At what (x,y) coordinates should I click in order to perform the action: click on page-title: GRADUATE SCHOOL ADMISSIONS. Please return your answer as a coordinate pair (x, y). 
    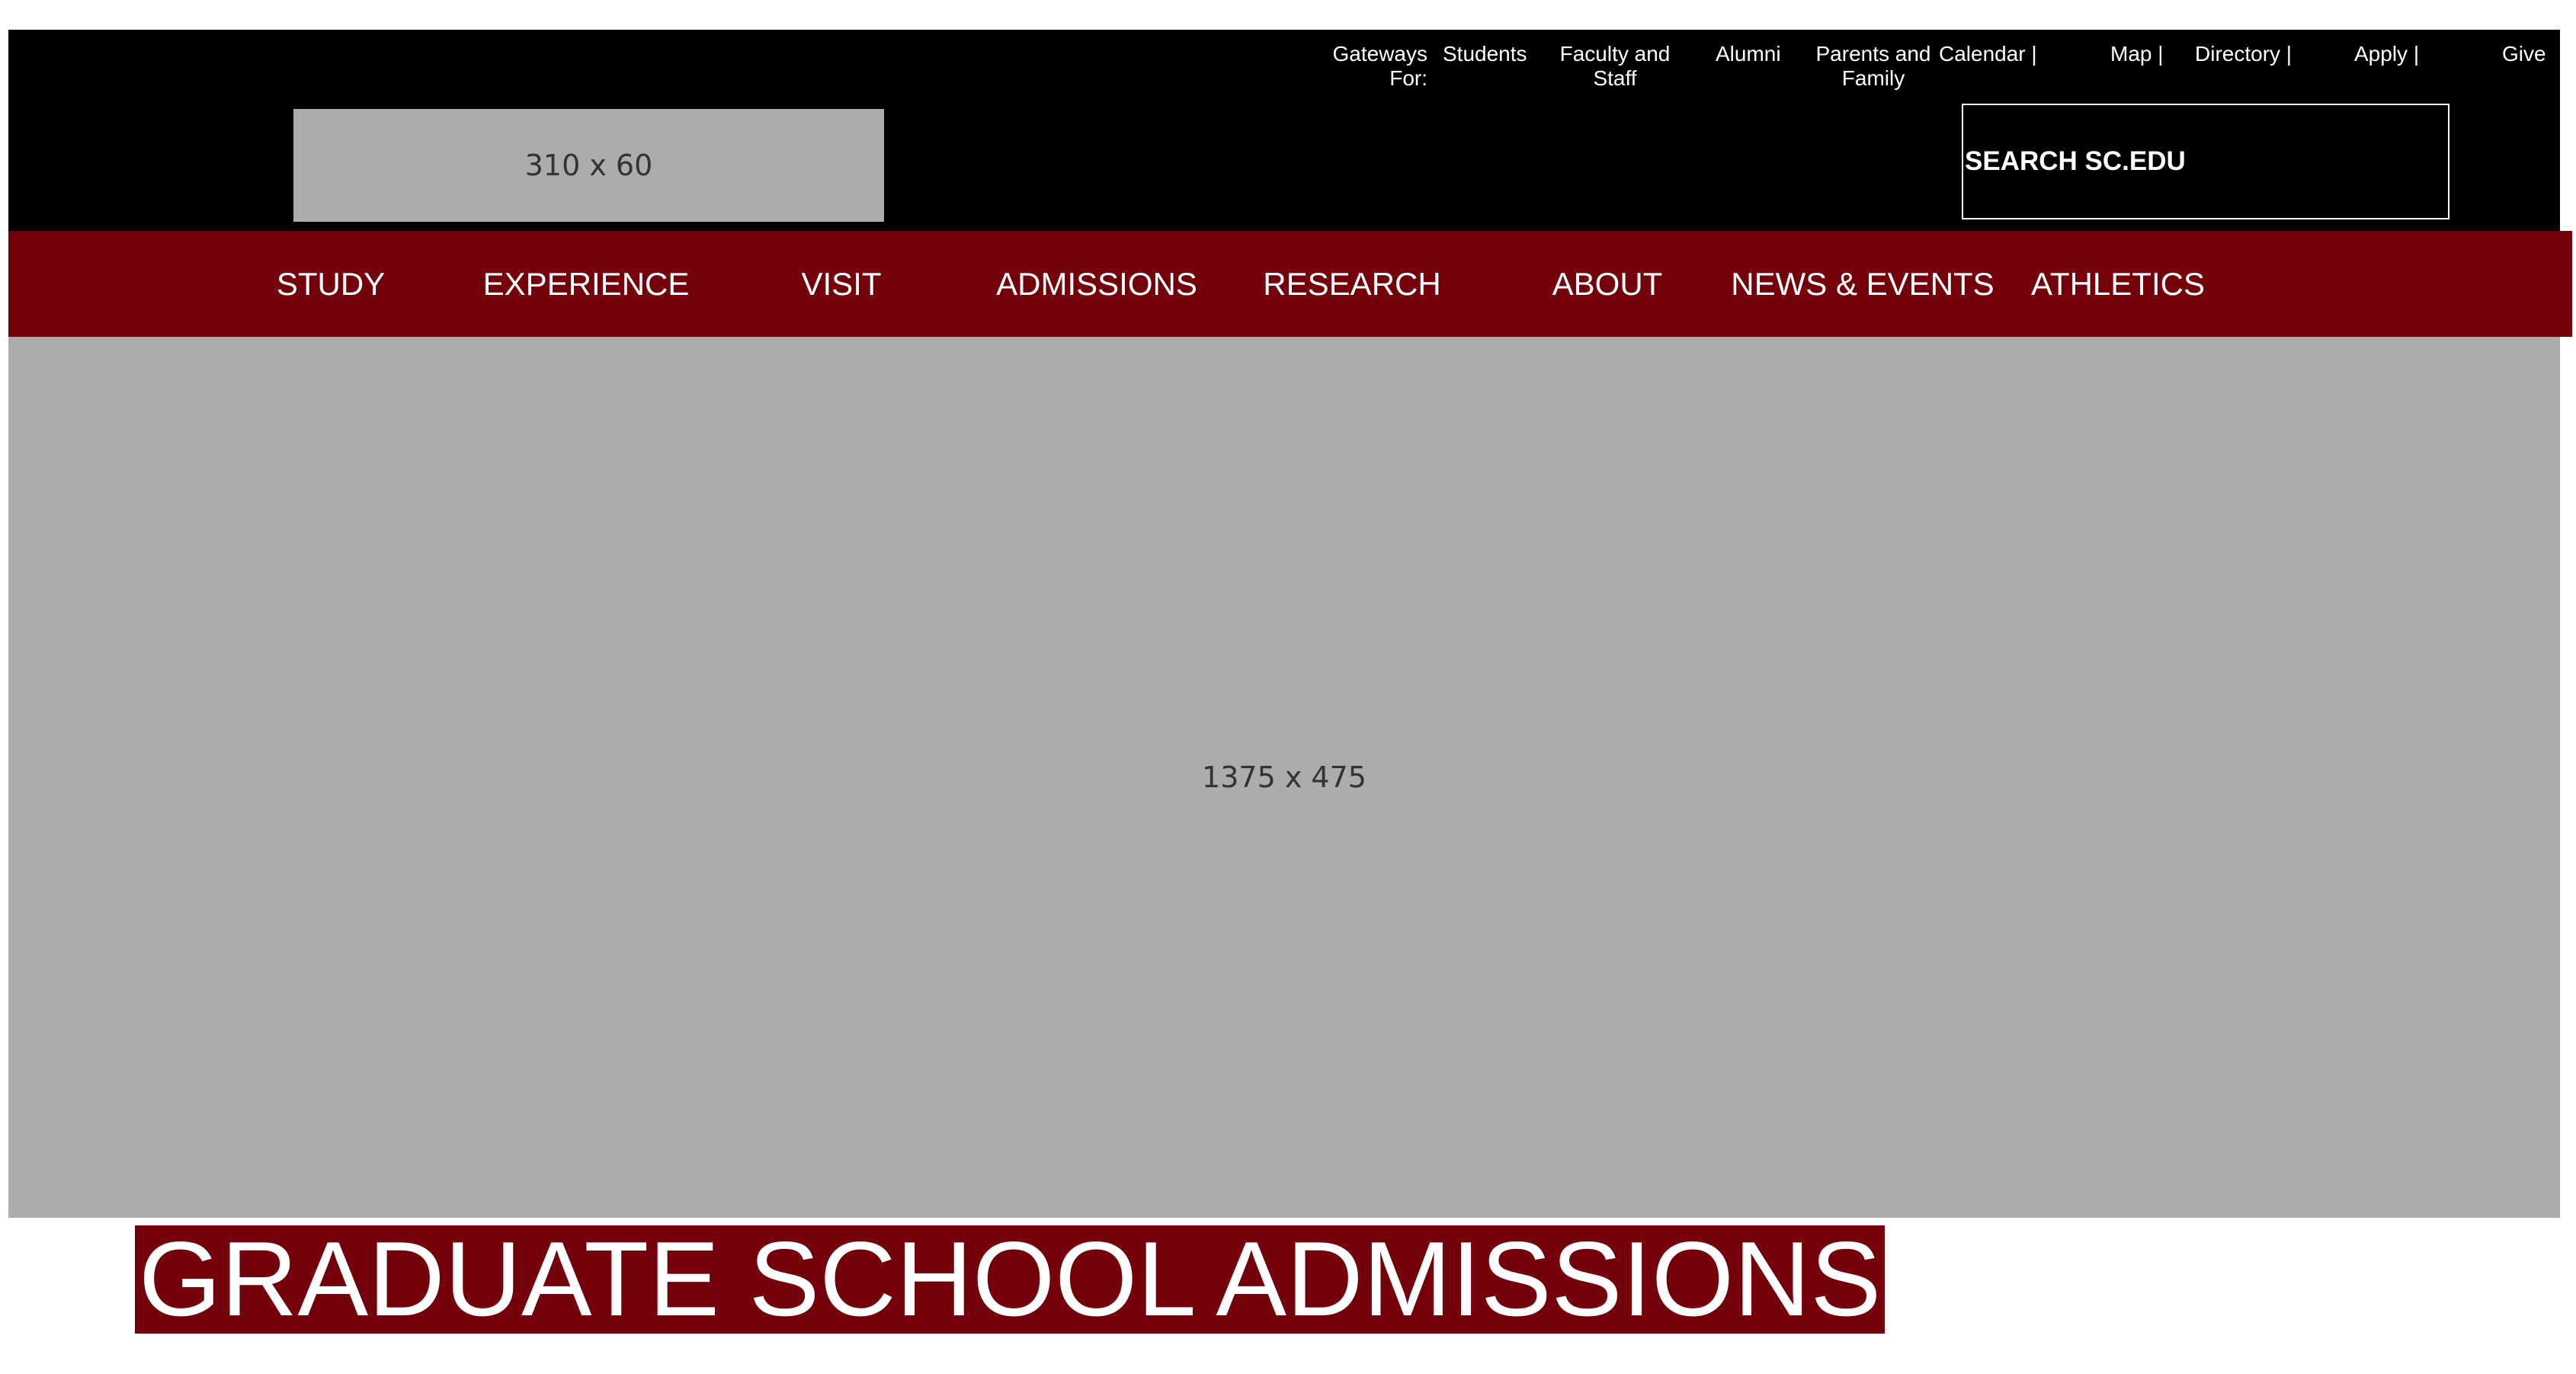
    Looking at the image, I should click on (1010, 1279).